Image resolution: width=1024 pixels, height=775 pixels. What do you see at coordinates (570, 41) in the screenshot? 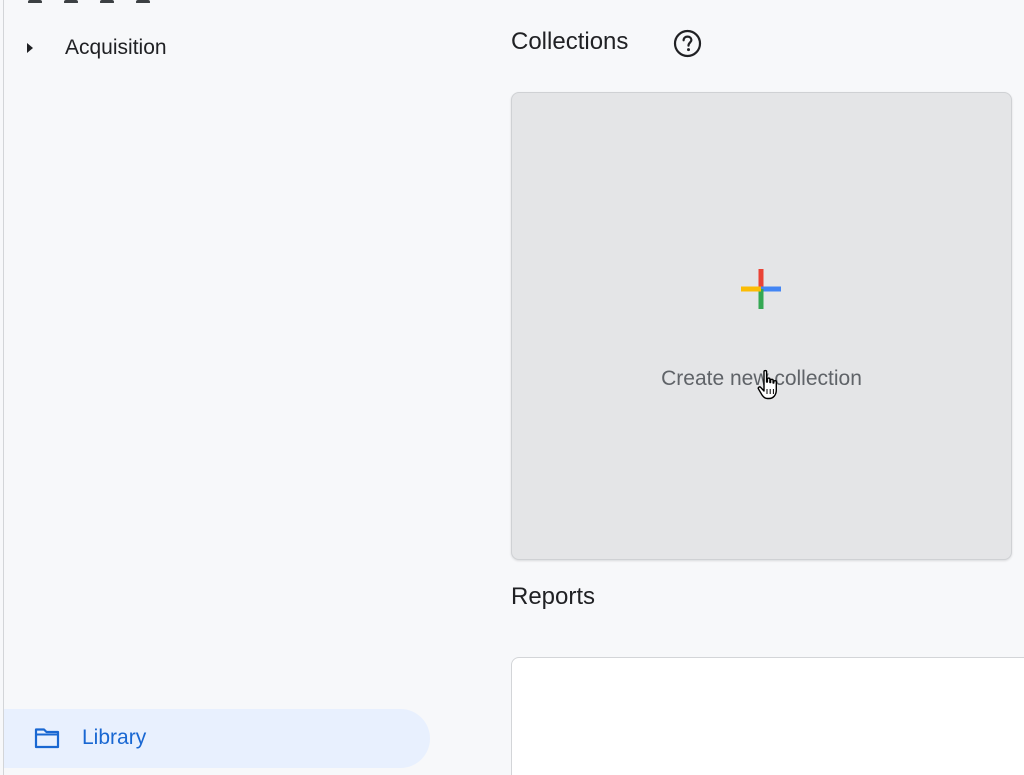
I see `collections-title: Collections` at bounding box center [570, 41].